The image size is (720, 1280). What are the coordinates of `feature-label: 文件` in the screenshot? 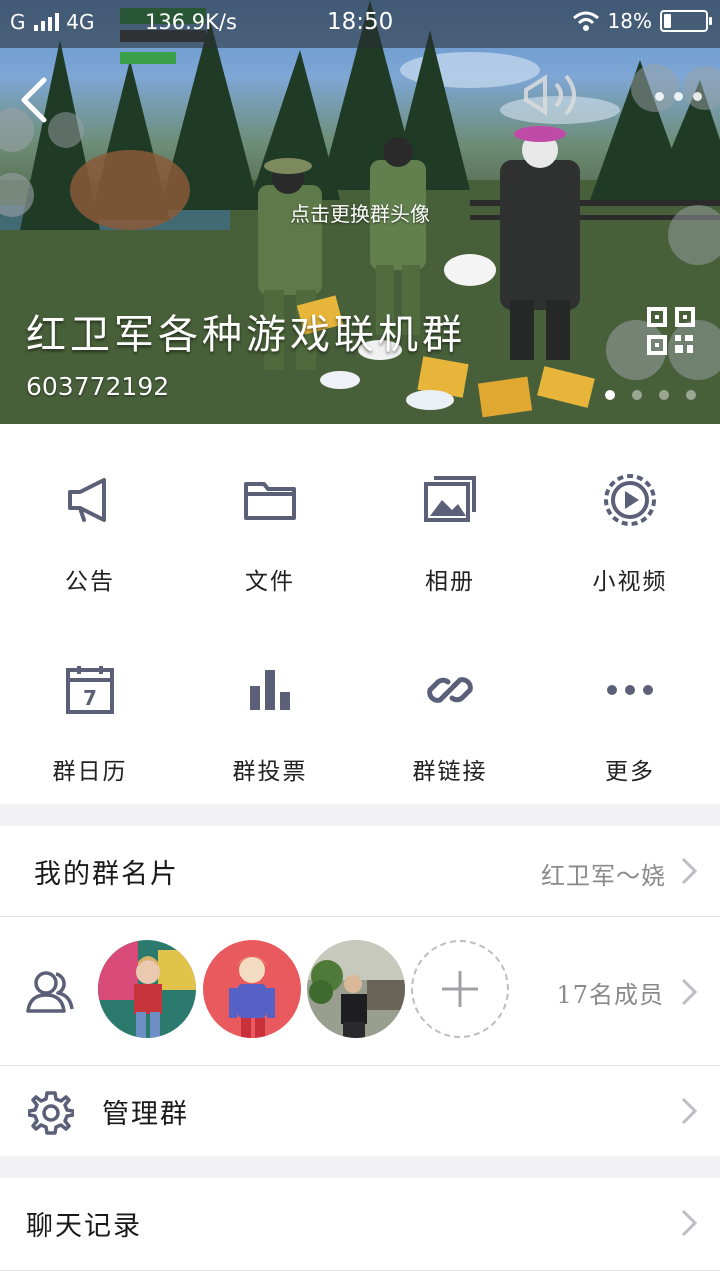 It's located at (270, 582).